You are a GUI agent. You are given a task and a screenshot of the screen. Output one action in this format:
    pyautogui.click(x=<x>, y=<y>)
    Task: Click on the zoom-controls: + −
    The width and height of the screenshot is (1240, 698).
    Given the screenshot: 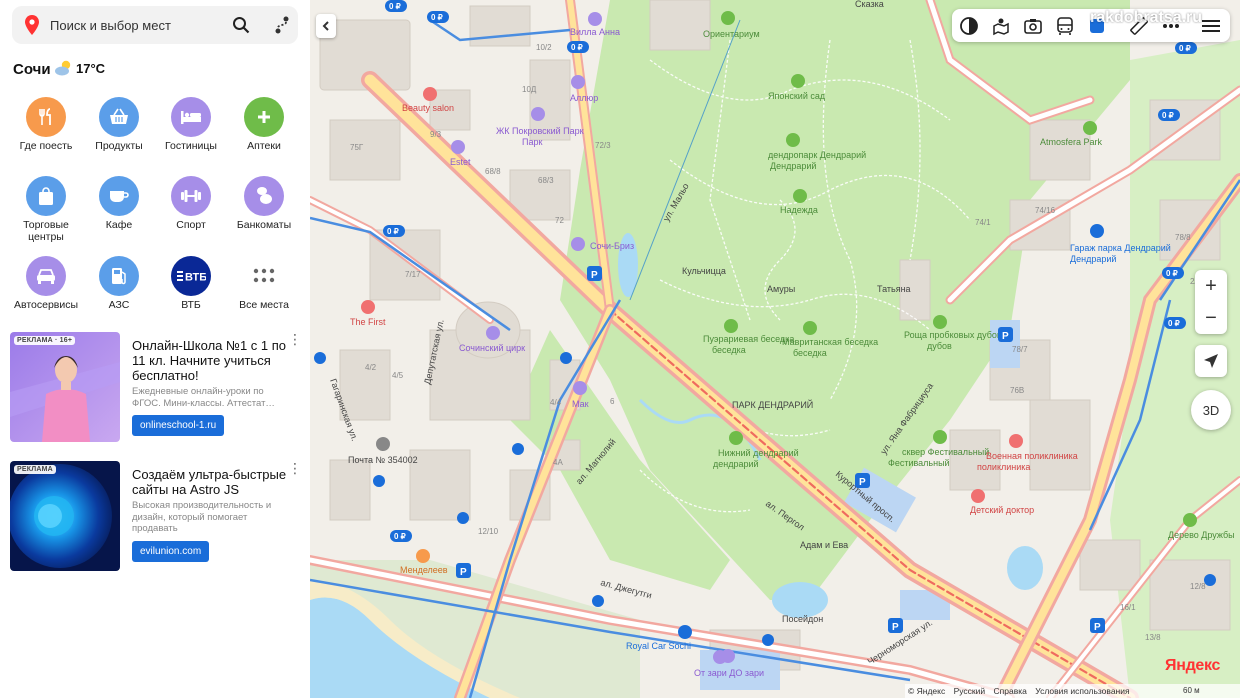 What is the action you would take?
    pyautogui.click(x=1211, y=302)
    